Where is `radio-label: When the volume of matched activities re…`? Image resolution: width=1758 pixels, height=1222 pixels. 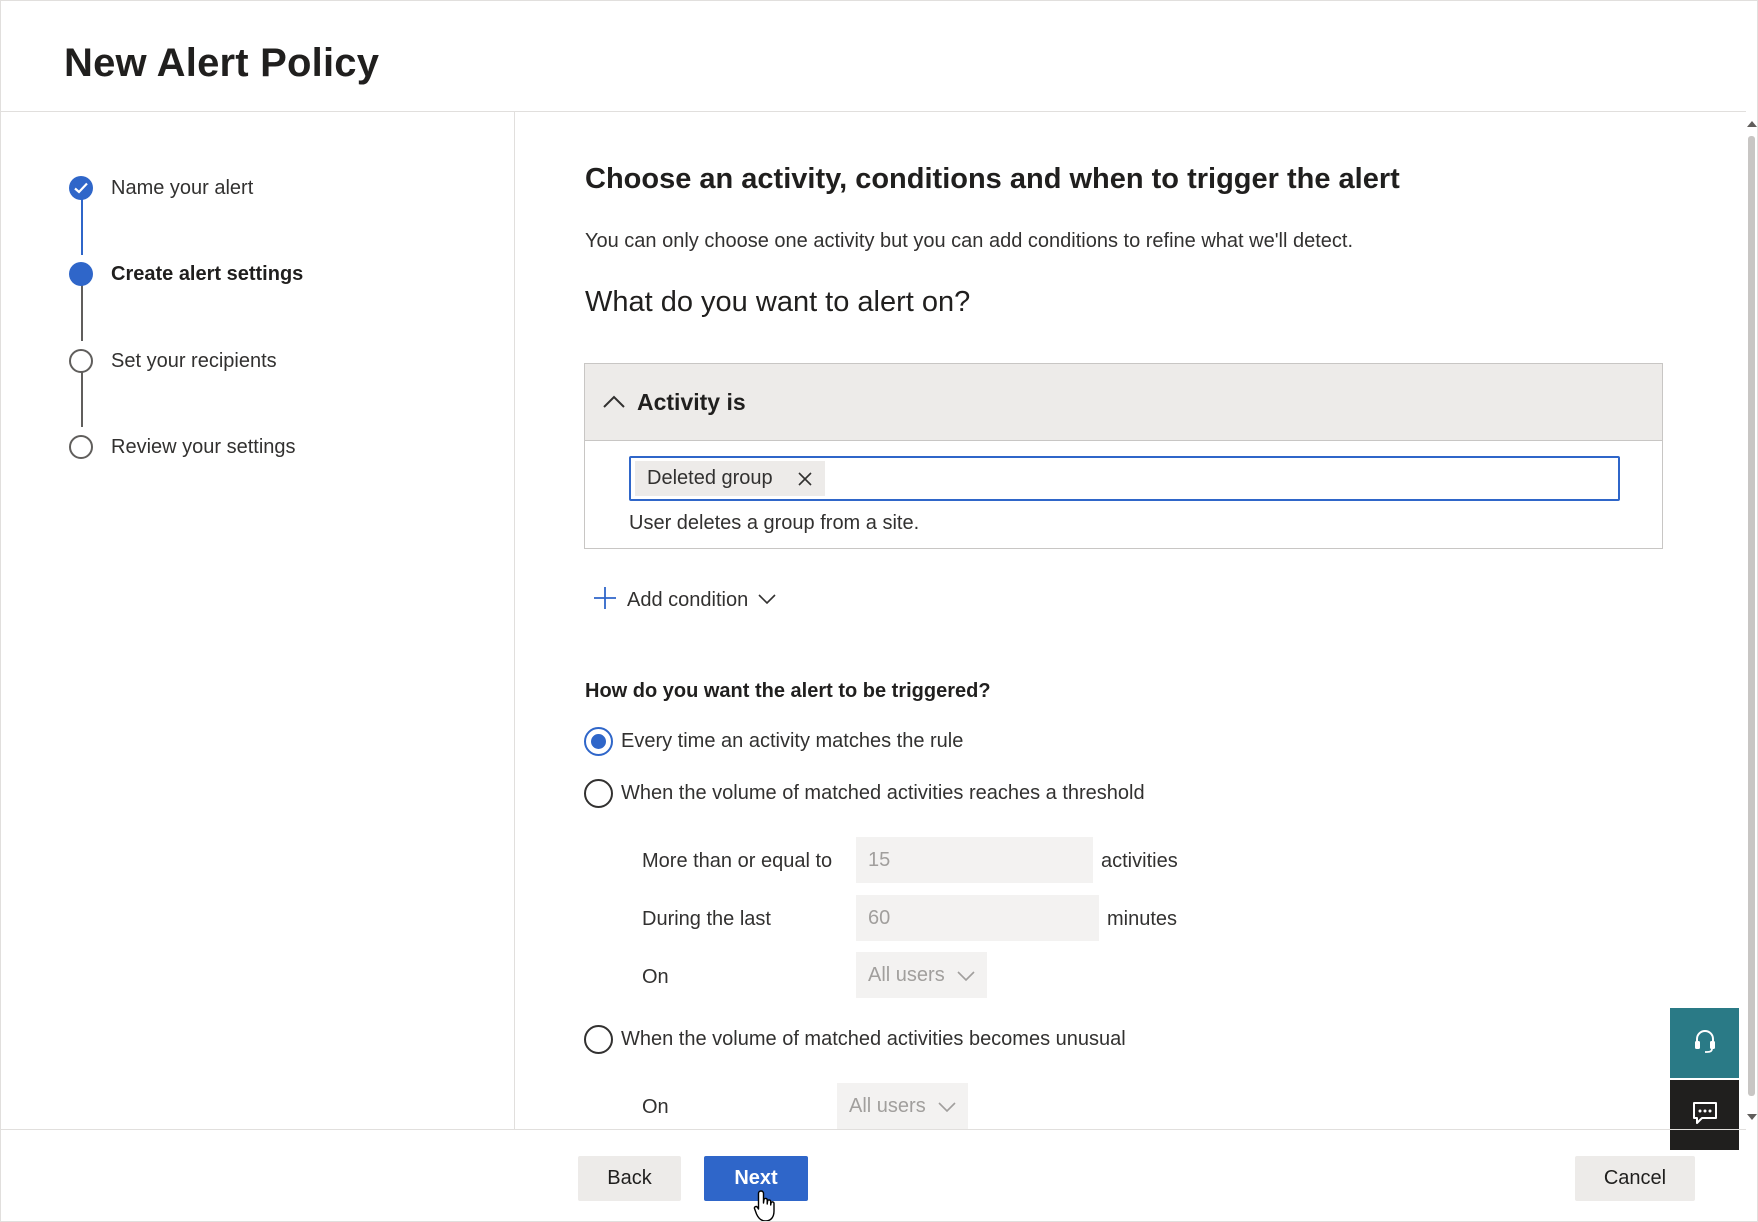
radio-label: When the volume of matched activities re… is located at coordinates (883, 792).